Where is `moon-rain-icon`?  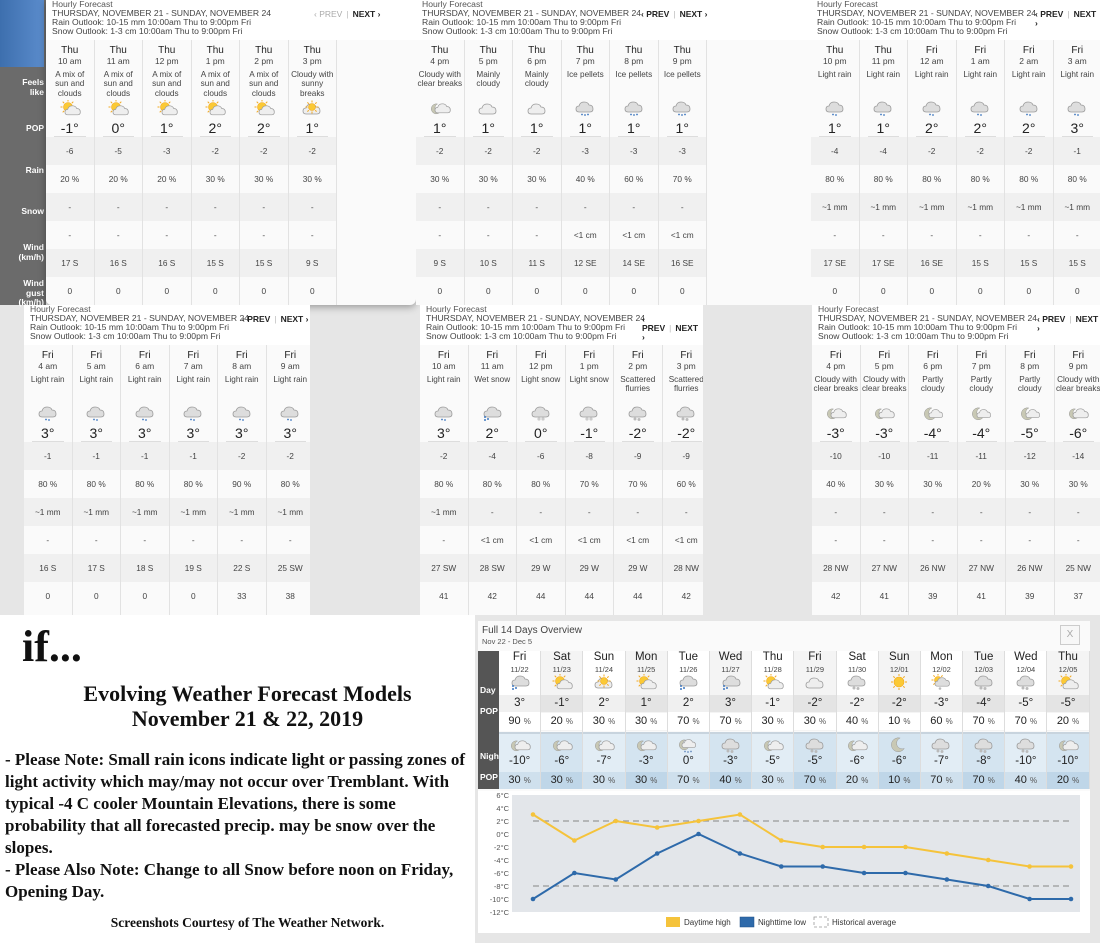
moon-rain-icon is located at coordinates (688, 745).